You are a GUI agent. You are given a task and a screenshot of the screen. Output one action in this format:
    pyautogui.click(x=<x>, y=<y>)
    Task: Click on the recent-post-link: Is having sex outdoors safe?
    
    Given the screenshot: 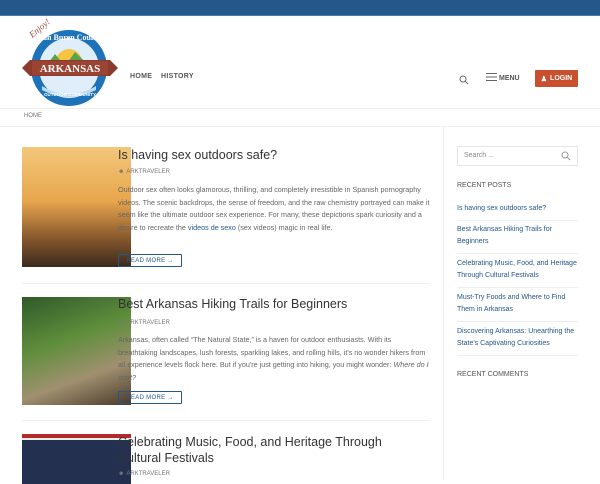 What is the action you would take?
    pyautogui.click(x=517, y=212)
    